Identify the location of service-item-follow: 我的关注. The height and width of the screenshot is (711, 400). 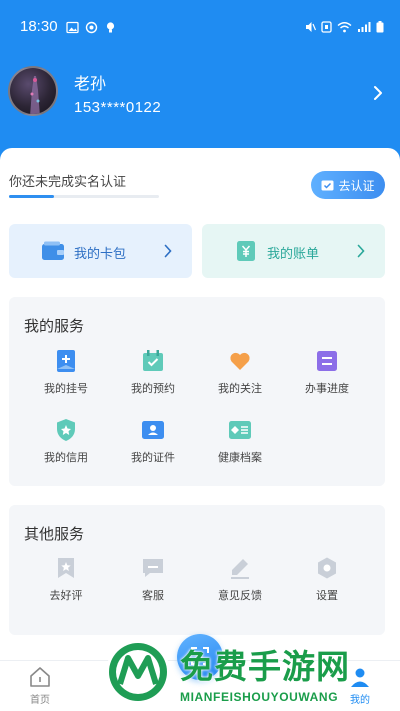
(240, 372).